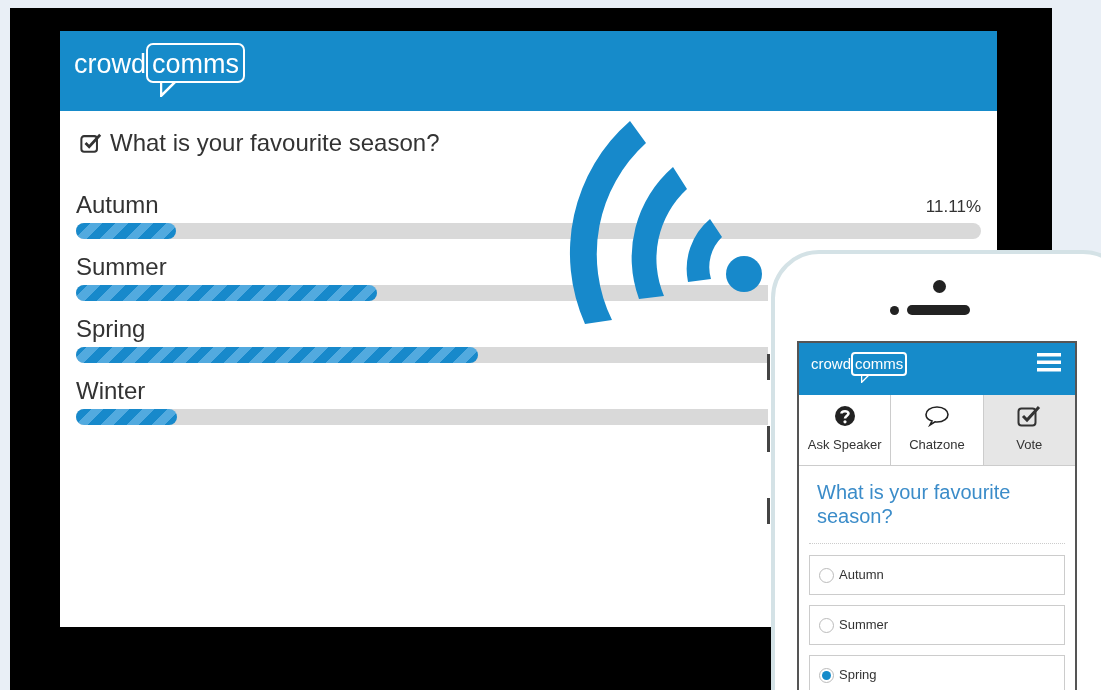 The height and width of the screenshot is (690, 1101). Describe the element at coordinates (858, 675) in the screenshot. I see `option-label: Spring` at that location.